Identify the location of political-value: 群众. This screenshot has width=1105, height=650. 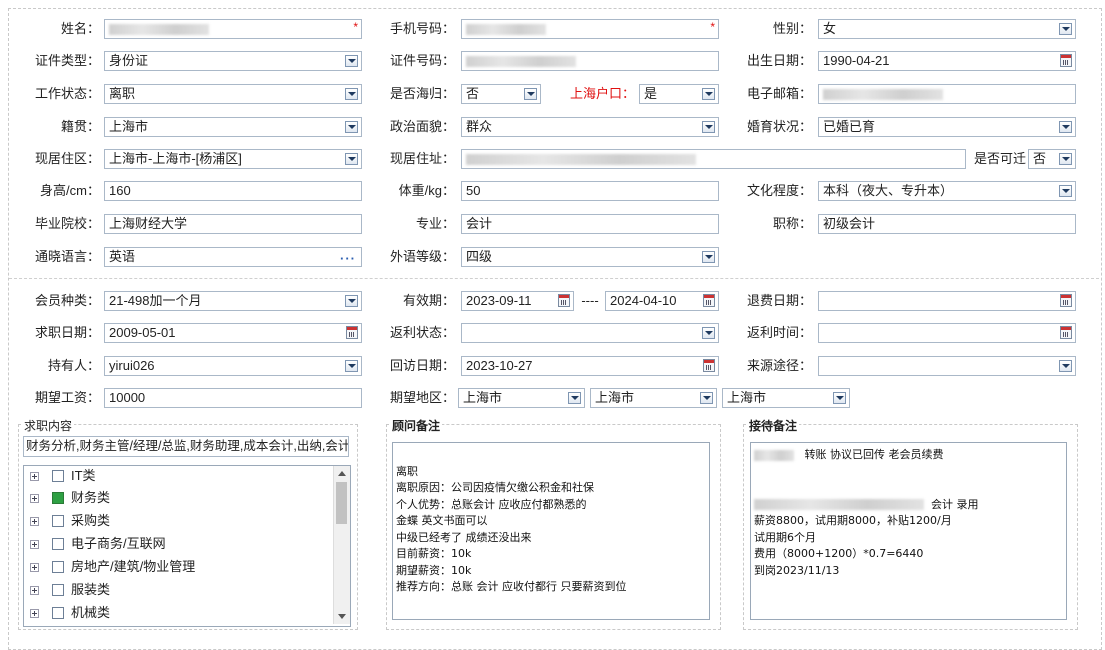
(479, 126).